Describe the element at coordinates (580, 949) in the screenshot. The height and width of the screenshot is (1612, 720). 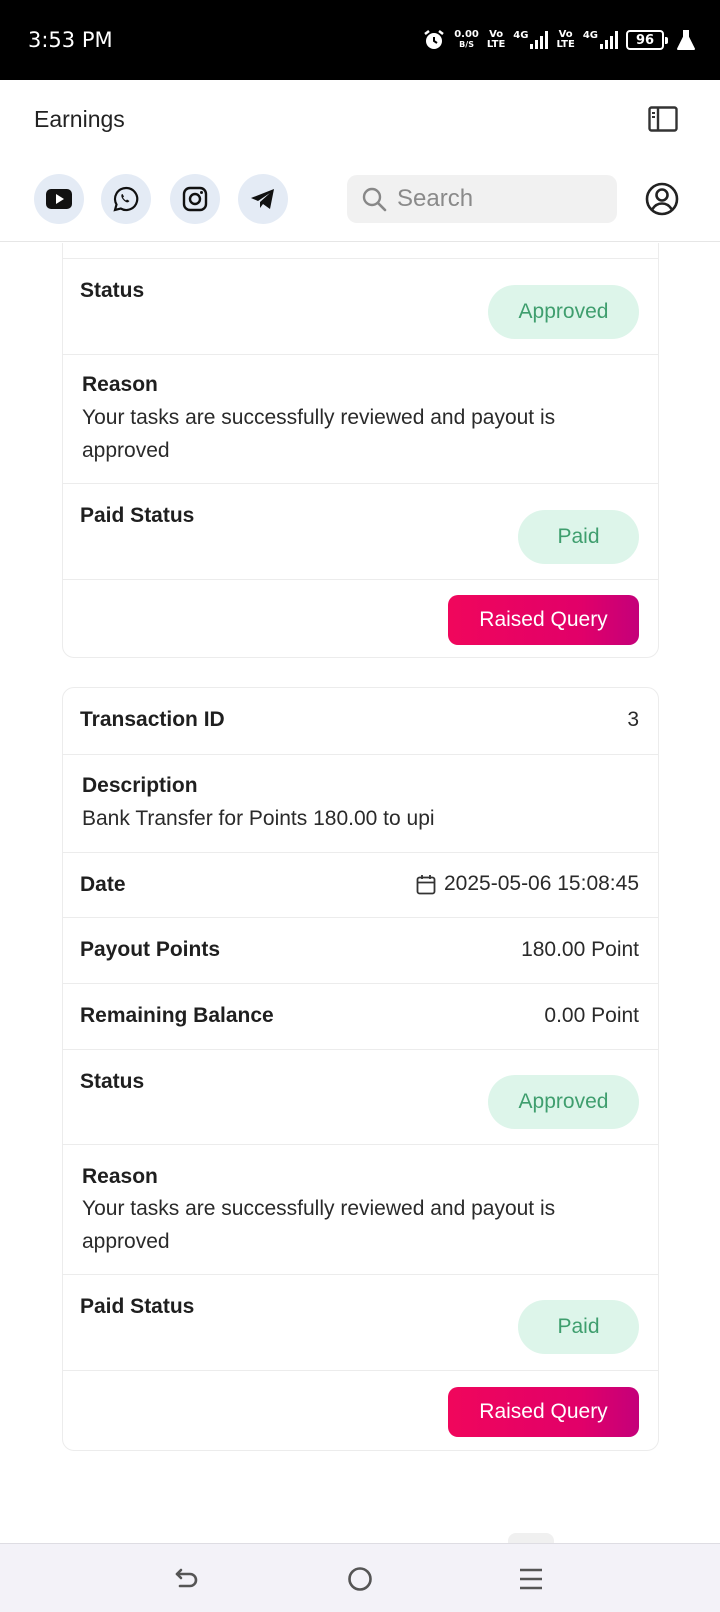
I see `payout-value: 180.00 Point` at that location.